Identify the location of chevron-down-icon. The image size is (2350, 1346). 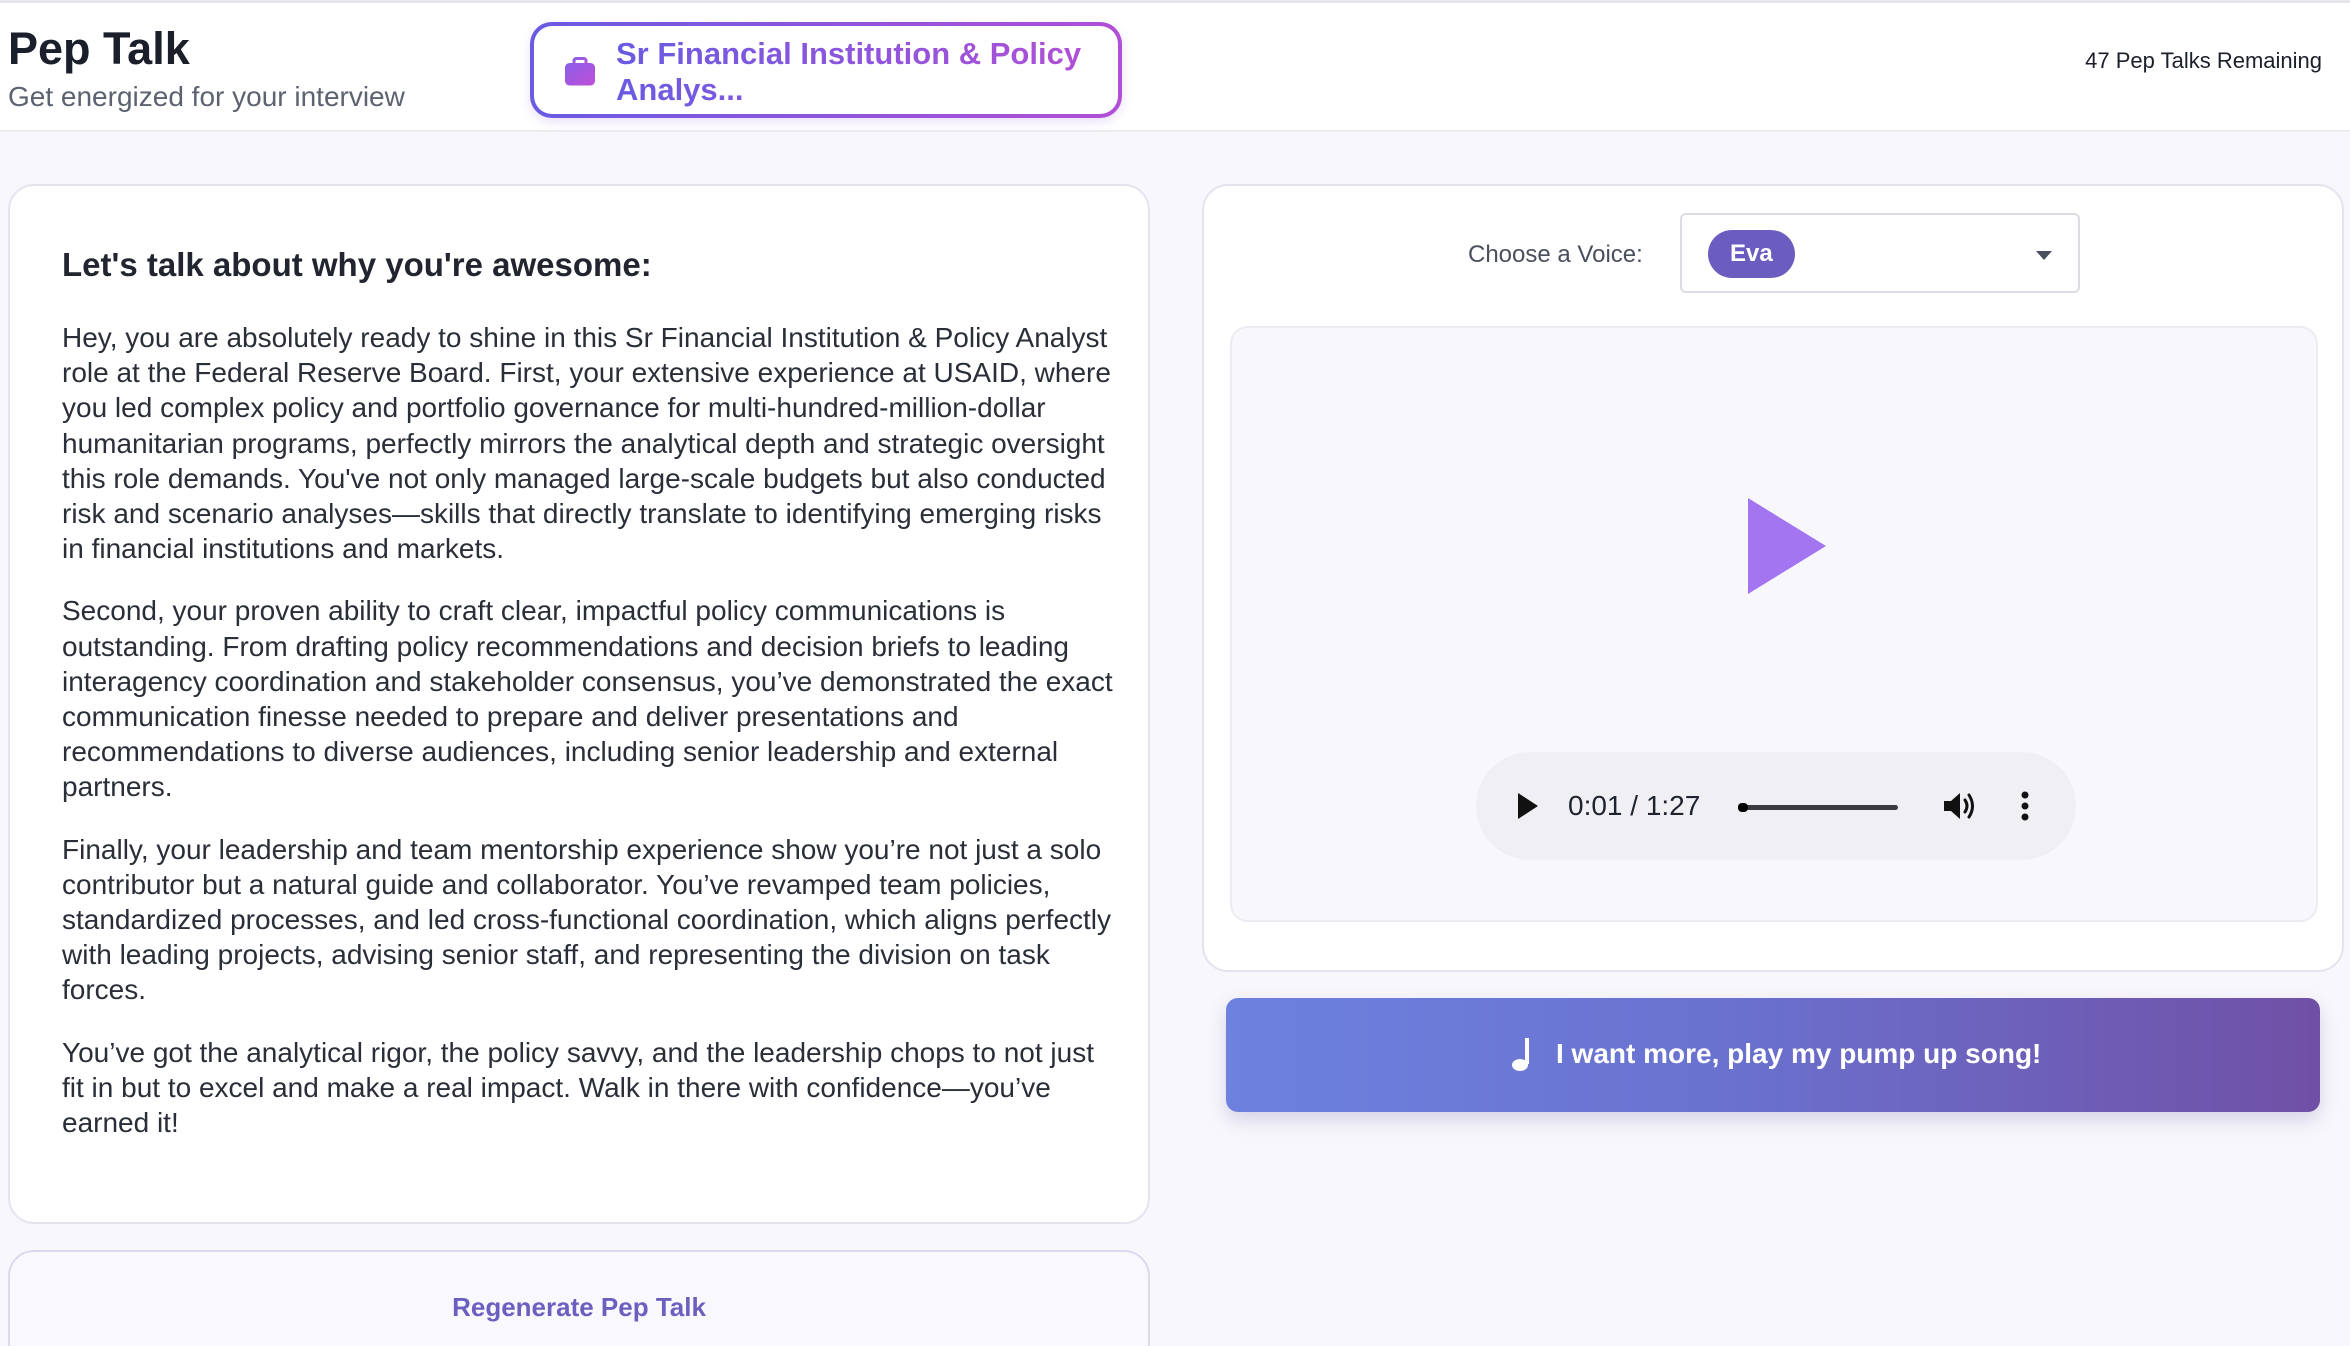
(2044, 255).